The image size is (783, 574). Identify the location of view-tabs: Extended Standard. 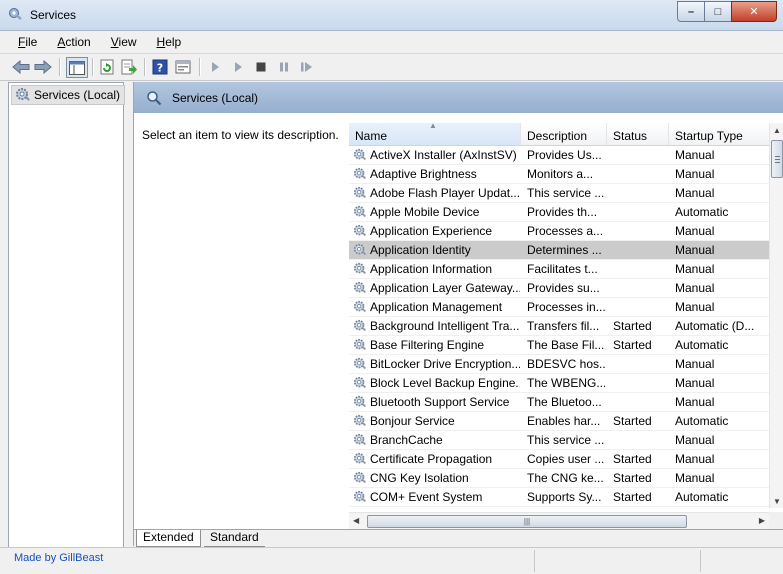
(458, 538).